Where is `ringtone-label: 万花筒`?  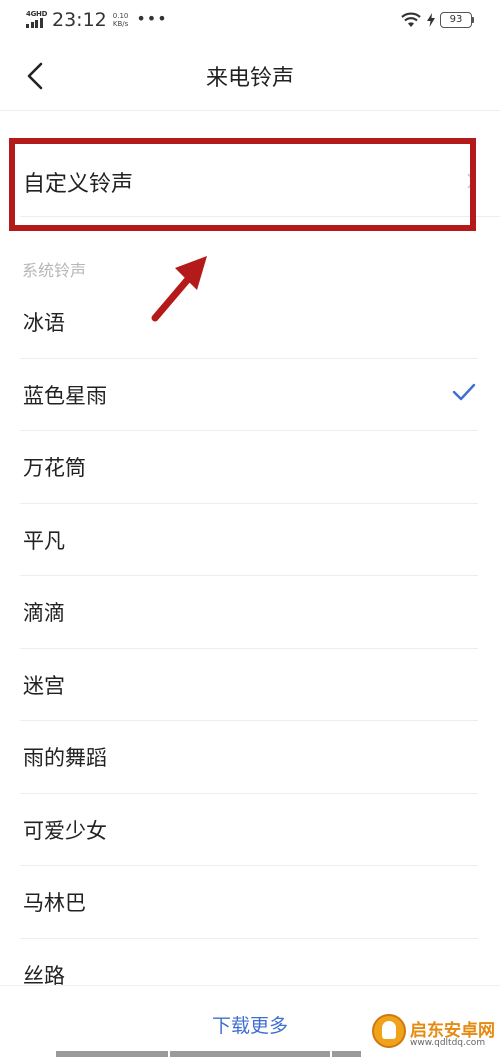
ringtone-label: 万花筒 is located at coordinates (54, 468).